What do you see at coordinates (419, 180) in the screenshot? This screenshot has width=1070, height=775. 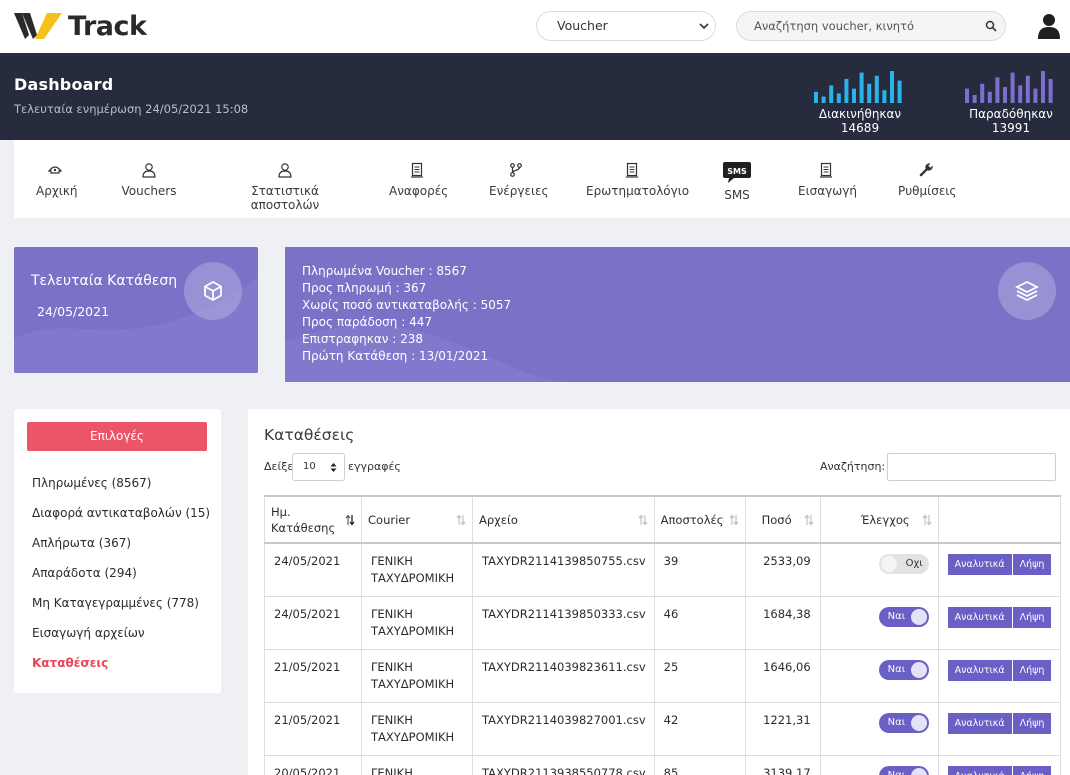 I see `nav-item-reports: Αναφορές` at bounding box center [419, 180].